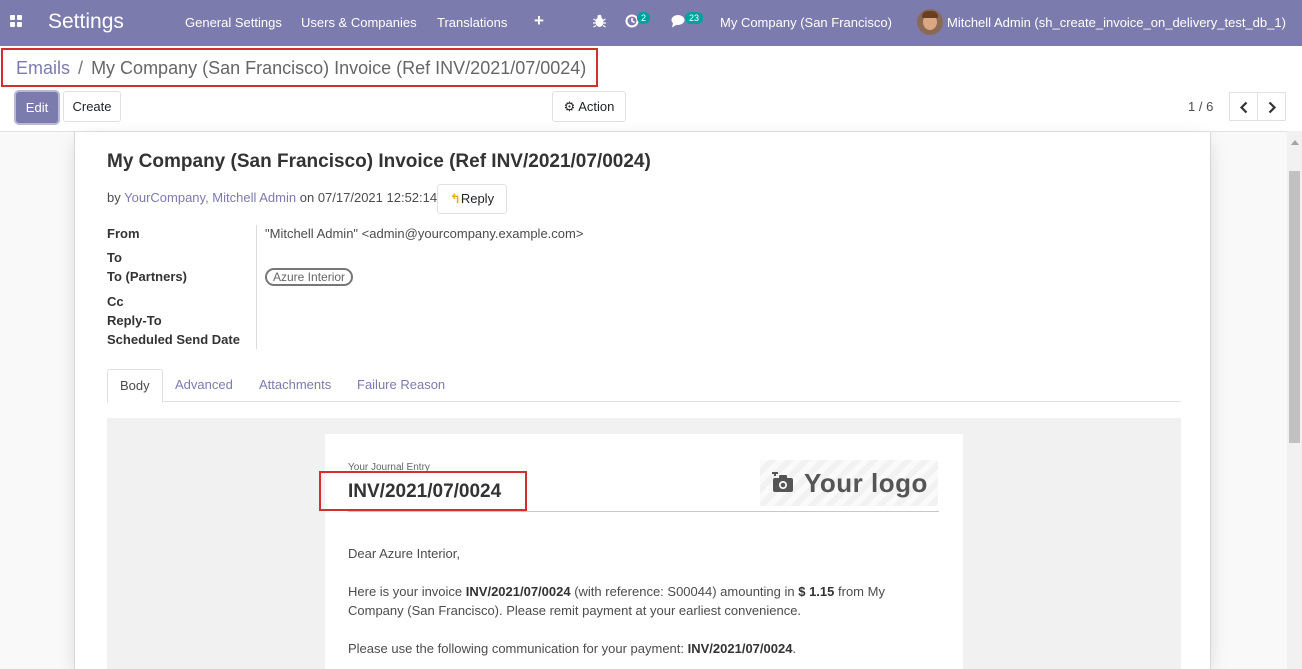 The height and width of the screenshot is (669, 1302). I want to click on company-logo-placeholder: Your logo, so click(849, 483).